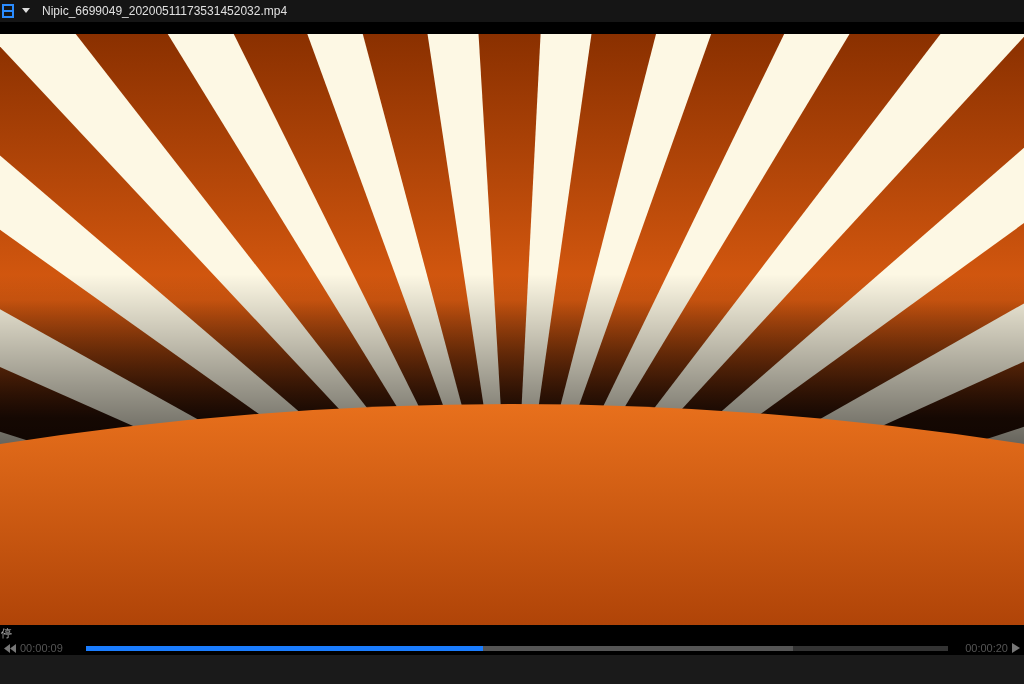 This screenshot has height=684, width=1024. Describe the element at coordinates (986, 648) in the screenshot. I see `duration-time: 00:00:20` at that location.